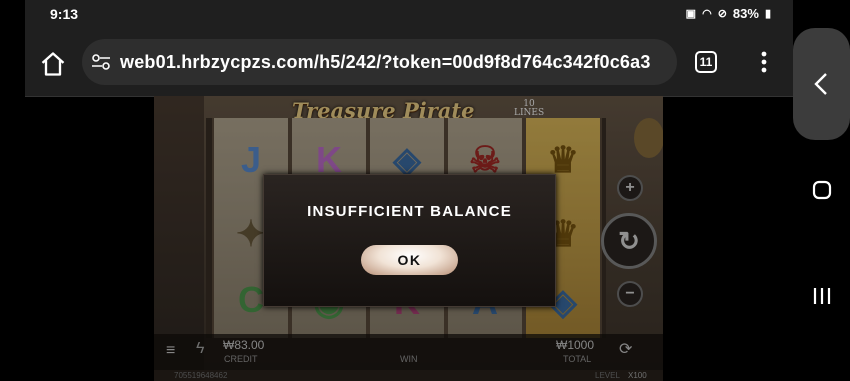  Describe the element at coordinates (745, 13) in the screenshot. I see `battery-percent: 83%` at that location.